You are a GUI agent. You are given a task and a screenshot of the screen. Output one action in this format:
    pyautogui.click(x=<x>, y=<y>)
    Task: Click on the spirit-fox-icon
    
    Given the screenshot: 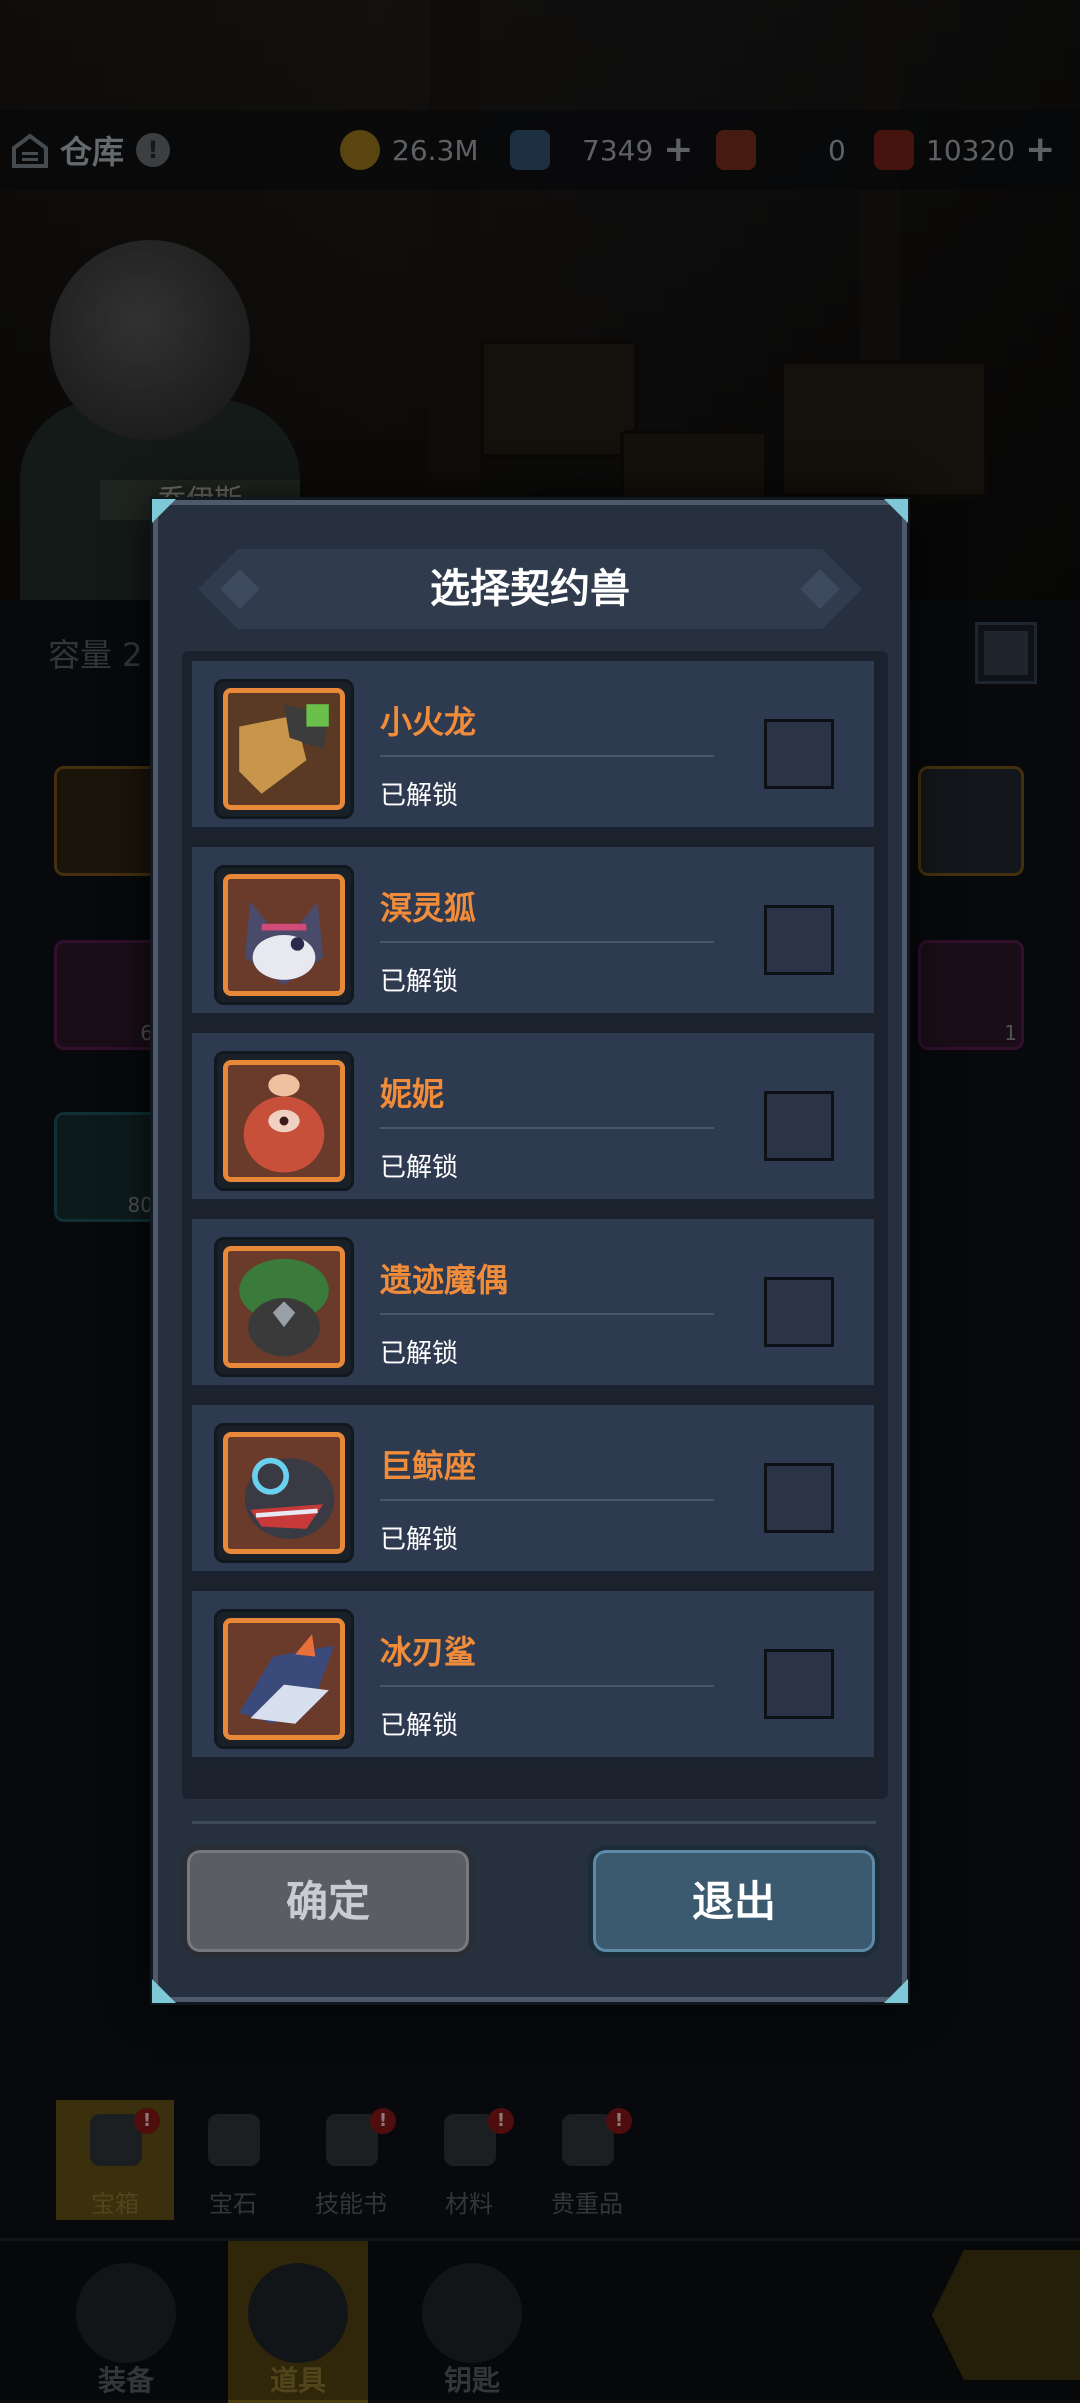 What is the action you would take?
    pyautogui.click(x=284, y=935)
    